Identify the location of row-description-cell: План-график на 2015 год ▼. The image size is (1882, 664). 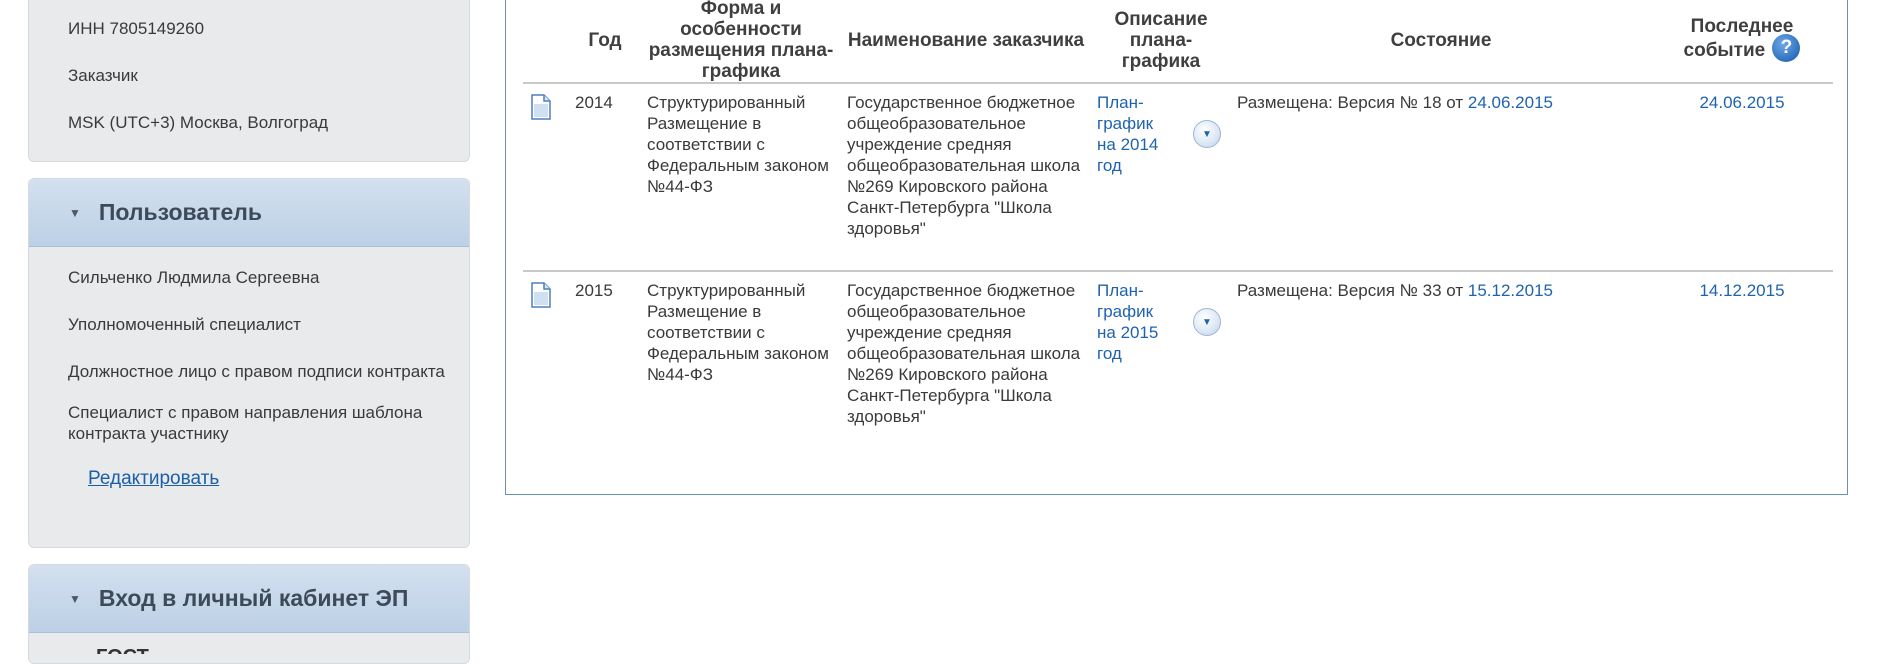
(1161, 364).